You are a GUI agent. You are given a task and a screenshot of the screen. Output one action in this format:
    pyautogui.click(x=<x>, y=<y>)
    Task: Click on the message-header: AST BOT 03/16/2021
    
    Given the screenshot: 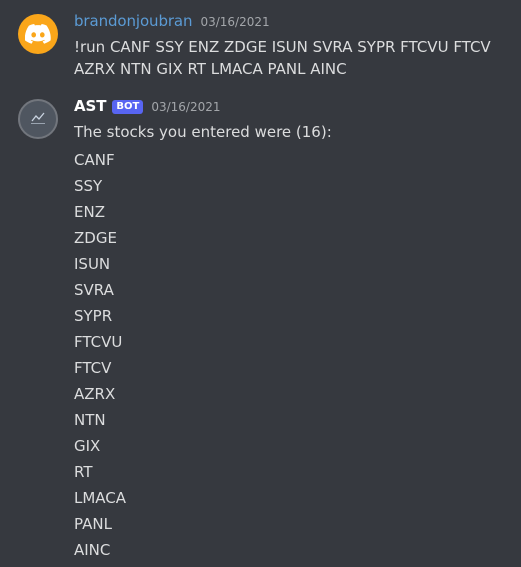 What is the action you would take?
    pyautogui.click(x=292, y=108)
    